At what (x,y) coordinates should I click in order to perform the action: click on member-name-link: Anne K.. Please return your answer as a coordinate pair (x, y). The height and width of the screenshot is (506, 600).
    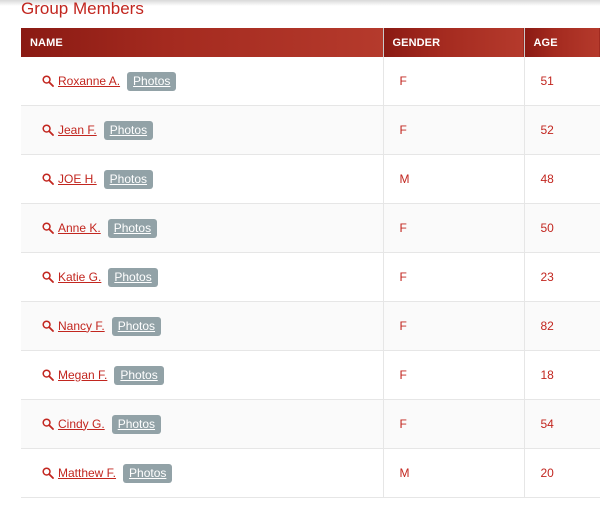
    Looking at the image, I should click on (79, 228).